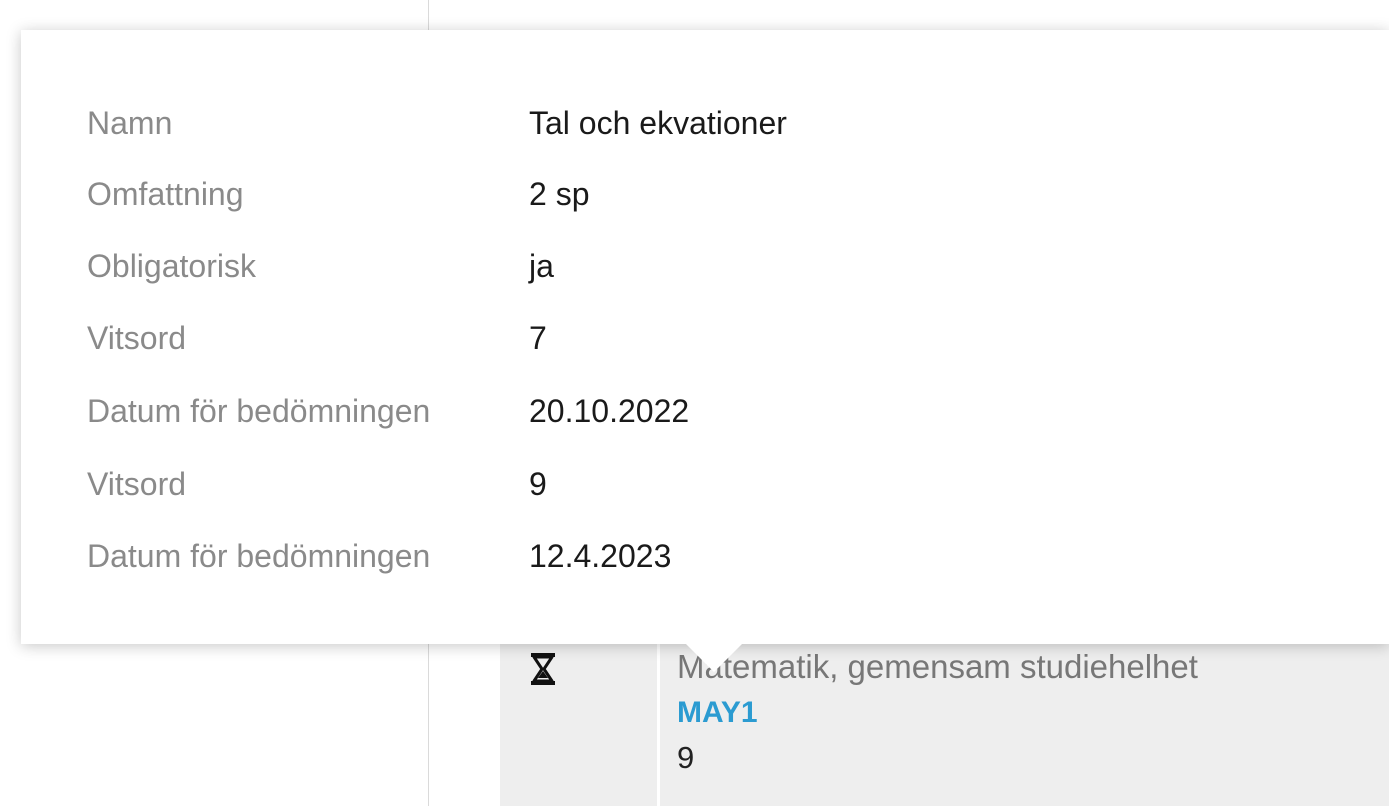 The image size is (1389, 806). I want to click on detail-row-name: Namn Tal och ekvationer, so click(437, 123).